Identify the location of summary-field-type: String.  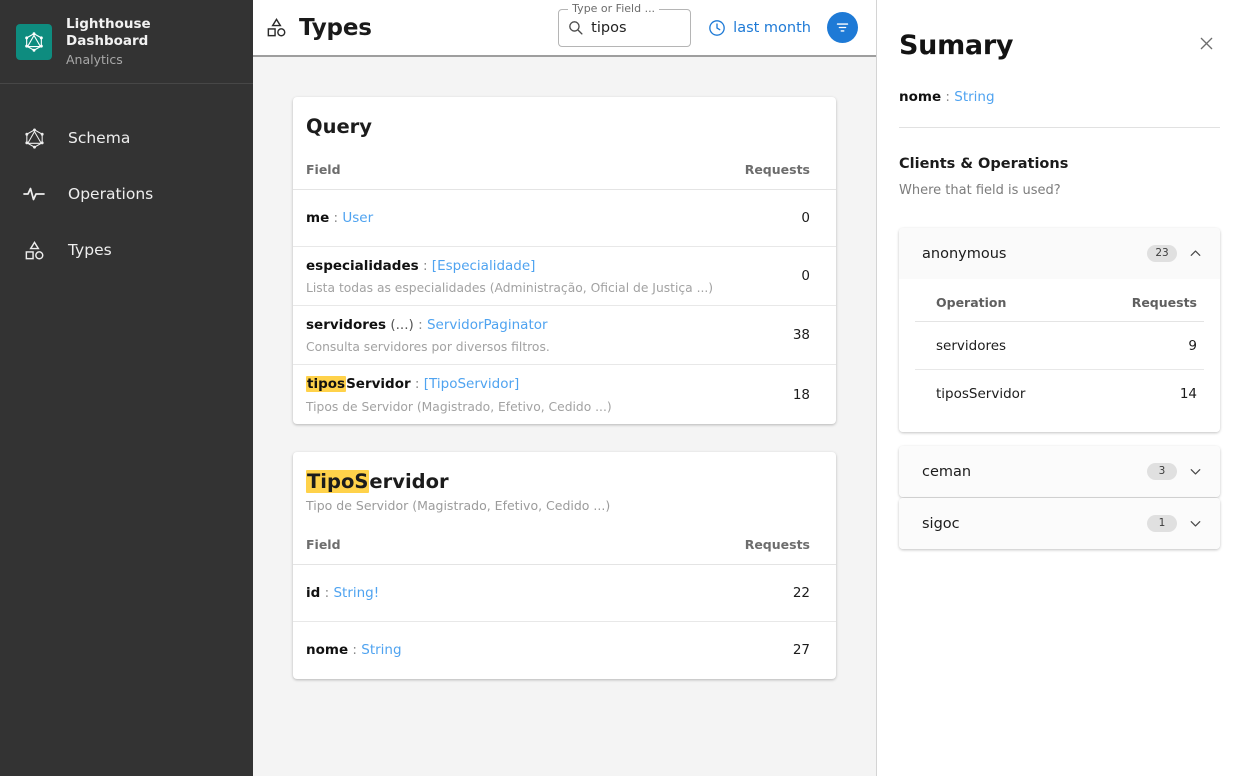
(974, 97).